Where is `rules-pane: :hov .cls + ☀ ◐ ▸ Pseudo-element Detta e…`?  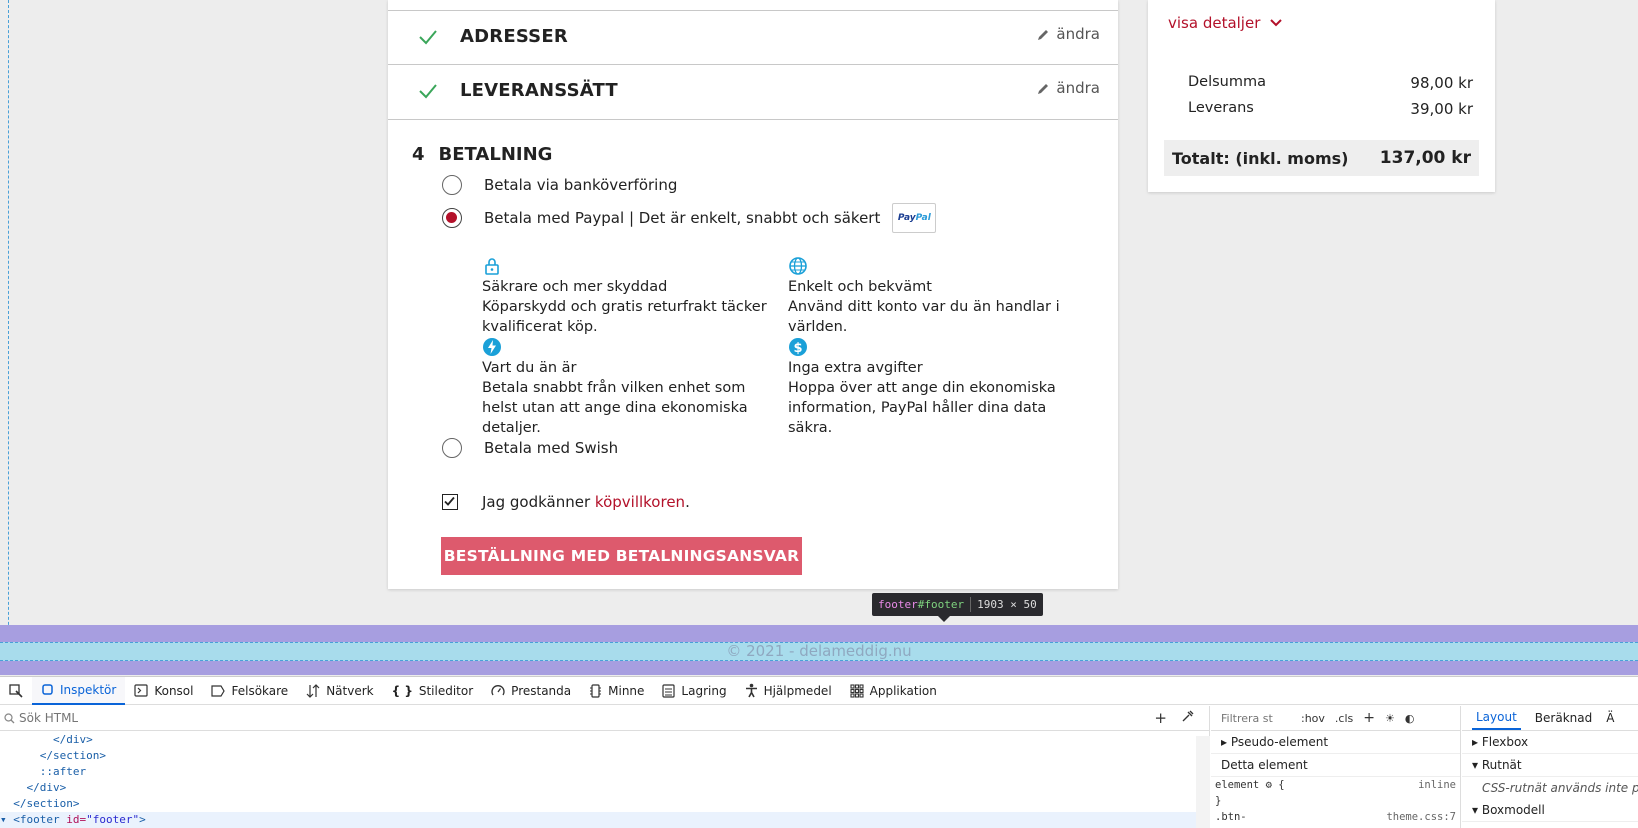
rules-pane: :hov .cls + ☀ ◐ ▸ Pseudo-element Detta e… is located at coordinates (1336, 767).